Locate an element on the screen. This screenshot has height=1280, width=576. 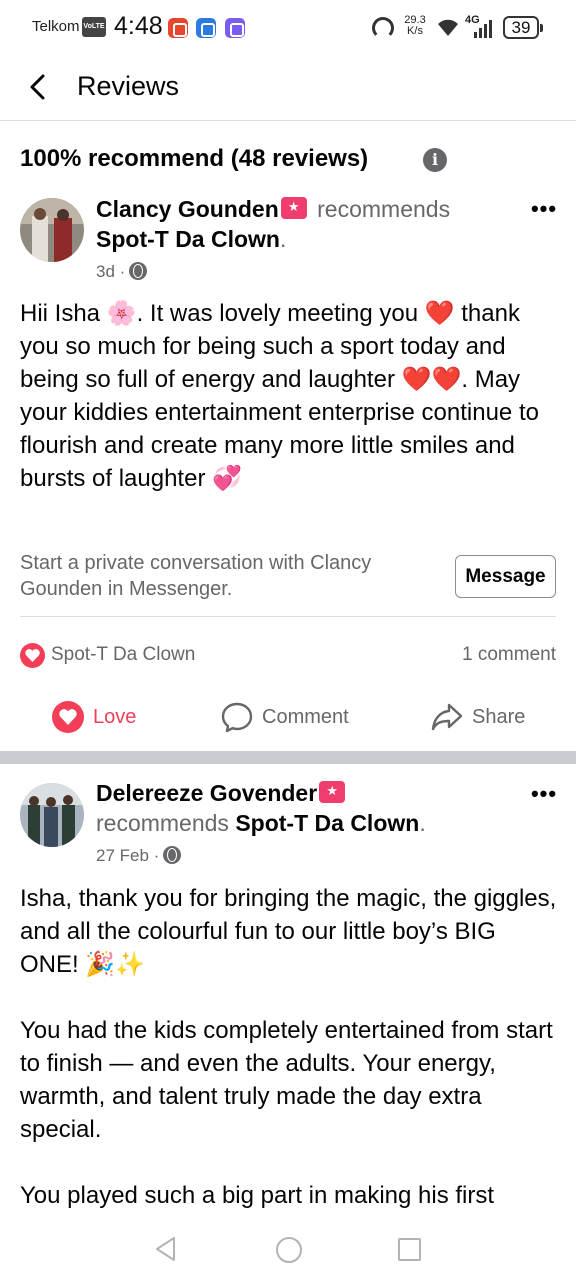
carrier-label: Telkom is located at coordinates (56, 26).